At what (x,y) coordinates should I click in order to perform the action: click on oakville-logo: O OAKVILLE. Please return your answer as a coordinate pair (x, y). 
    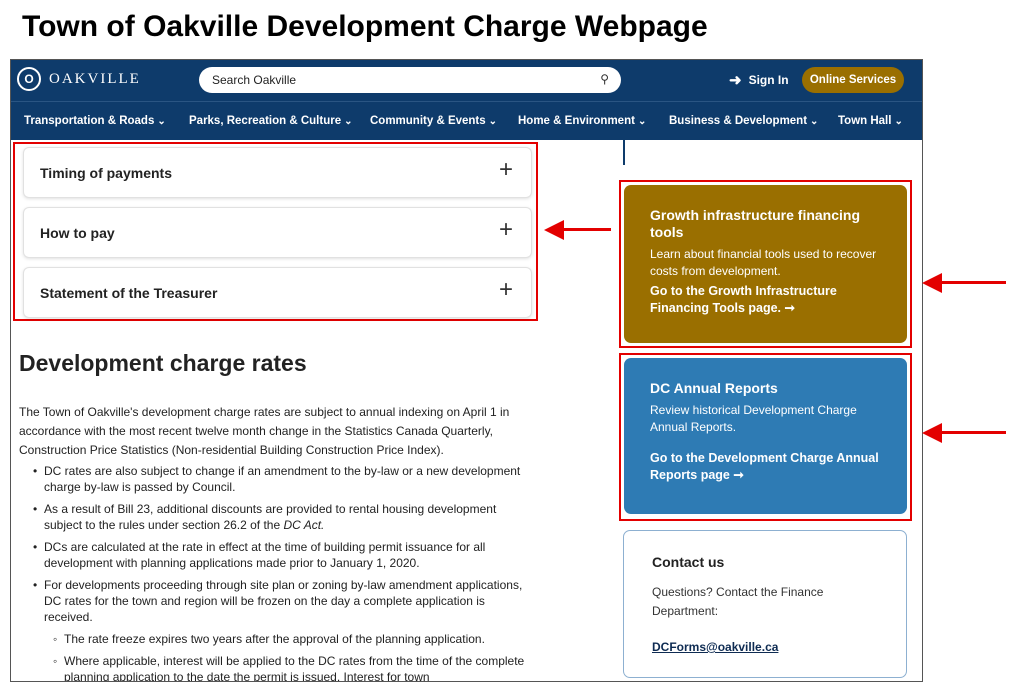
    Looking at the image, I should click on (79, 79).